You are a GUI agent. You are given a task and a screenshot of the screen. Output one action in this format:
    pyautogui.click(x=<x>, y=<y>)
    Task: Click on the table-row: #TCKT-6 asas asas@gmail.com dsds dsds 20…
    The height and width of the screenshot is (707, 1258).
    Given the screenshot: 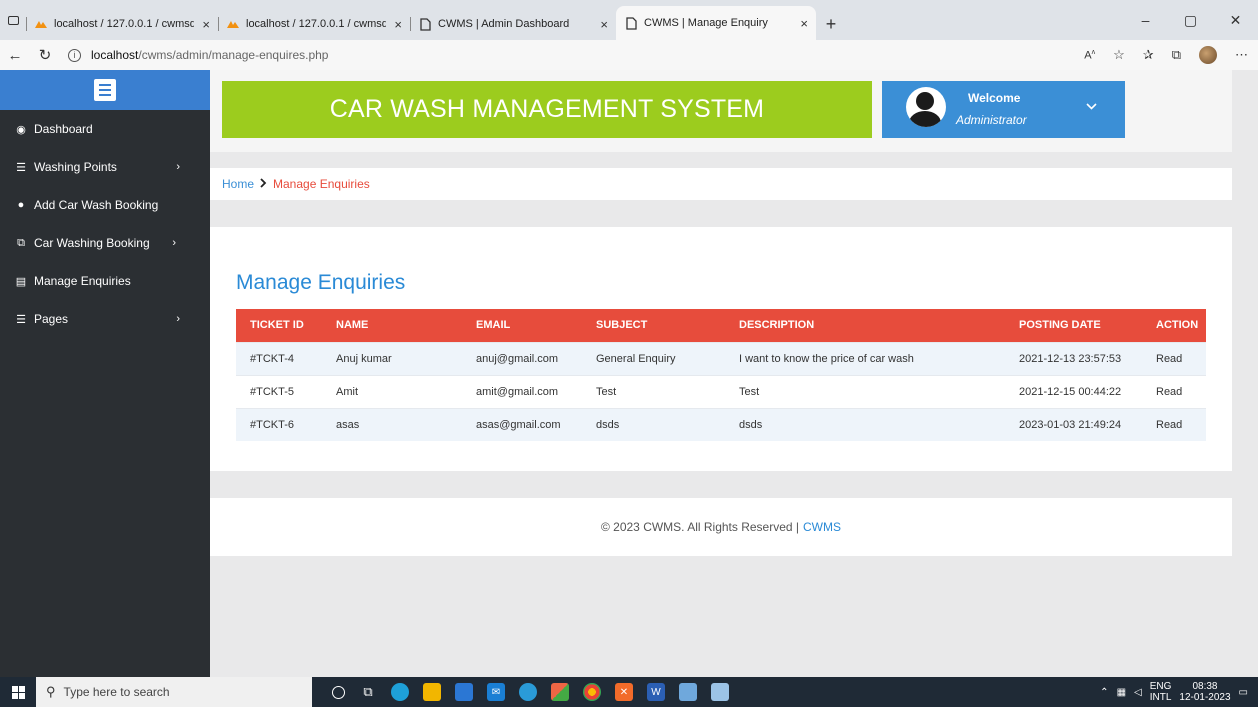 What is the action you would take?
    pyautogui.click(x=721, y=424)
    